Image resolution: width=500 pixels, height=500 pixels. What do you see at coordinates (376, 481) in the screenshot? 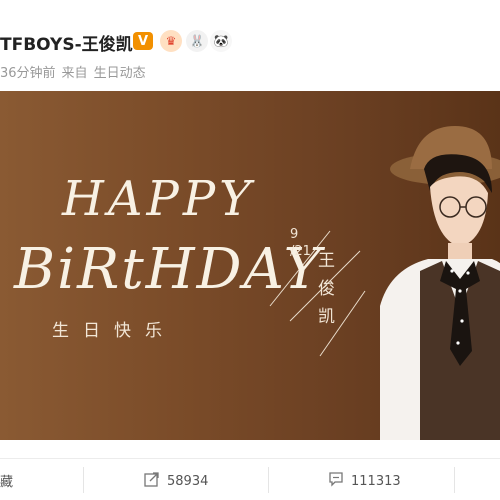
I see `comment-count: 111313` at bounding box center [376, 481].